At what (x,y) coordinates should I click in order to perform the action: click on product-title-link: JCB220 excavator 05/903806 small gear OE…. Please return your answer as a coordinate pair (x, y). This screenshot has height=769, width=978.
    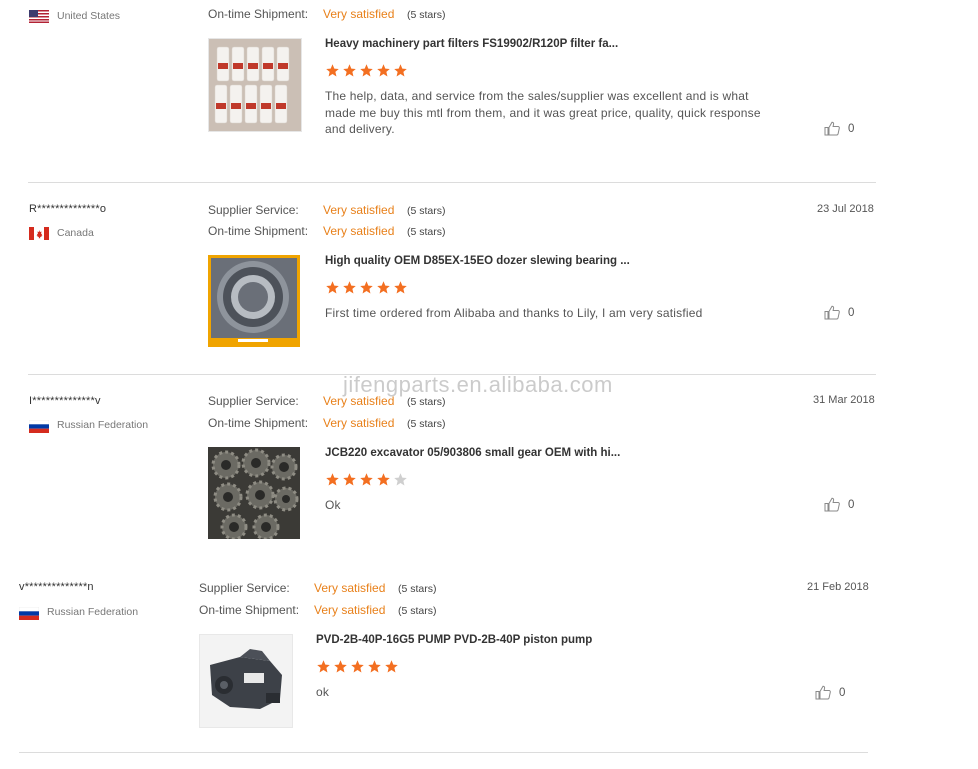
    Looking at the image, I should click on (480, 453).